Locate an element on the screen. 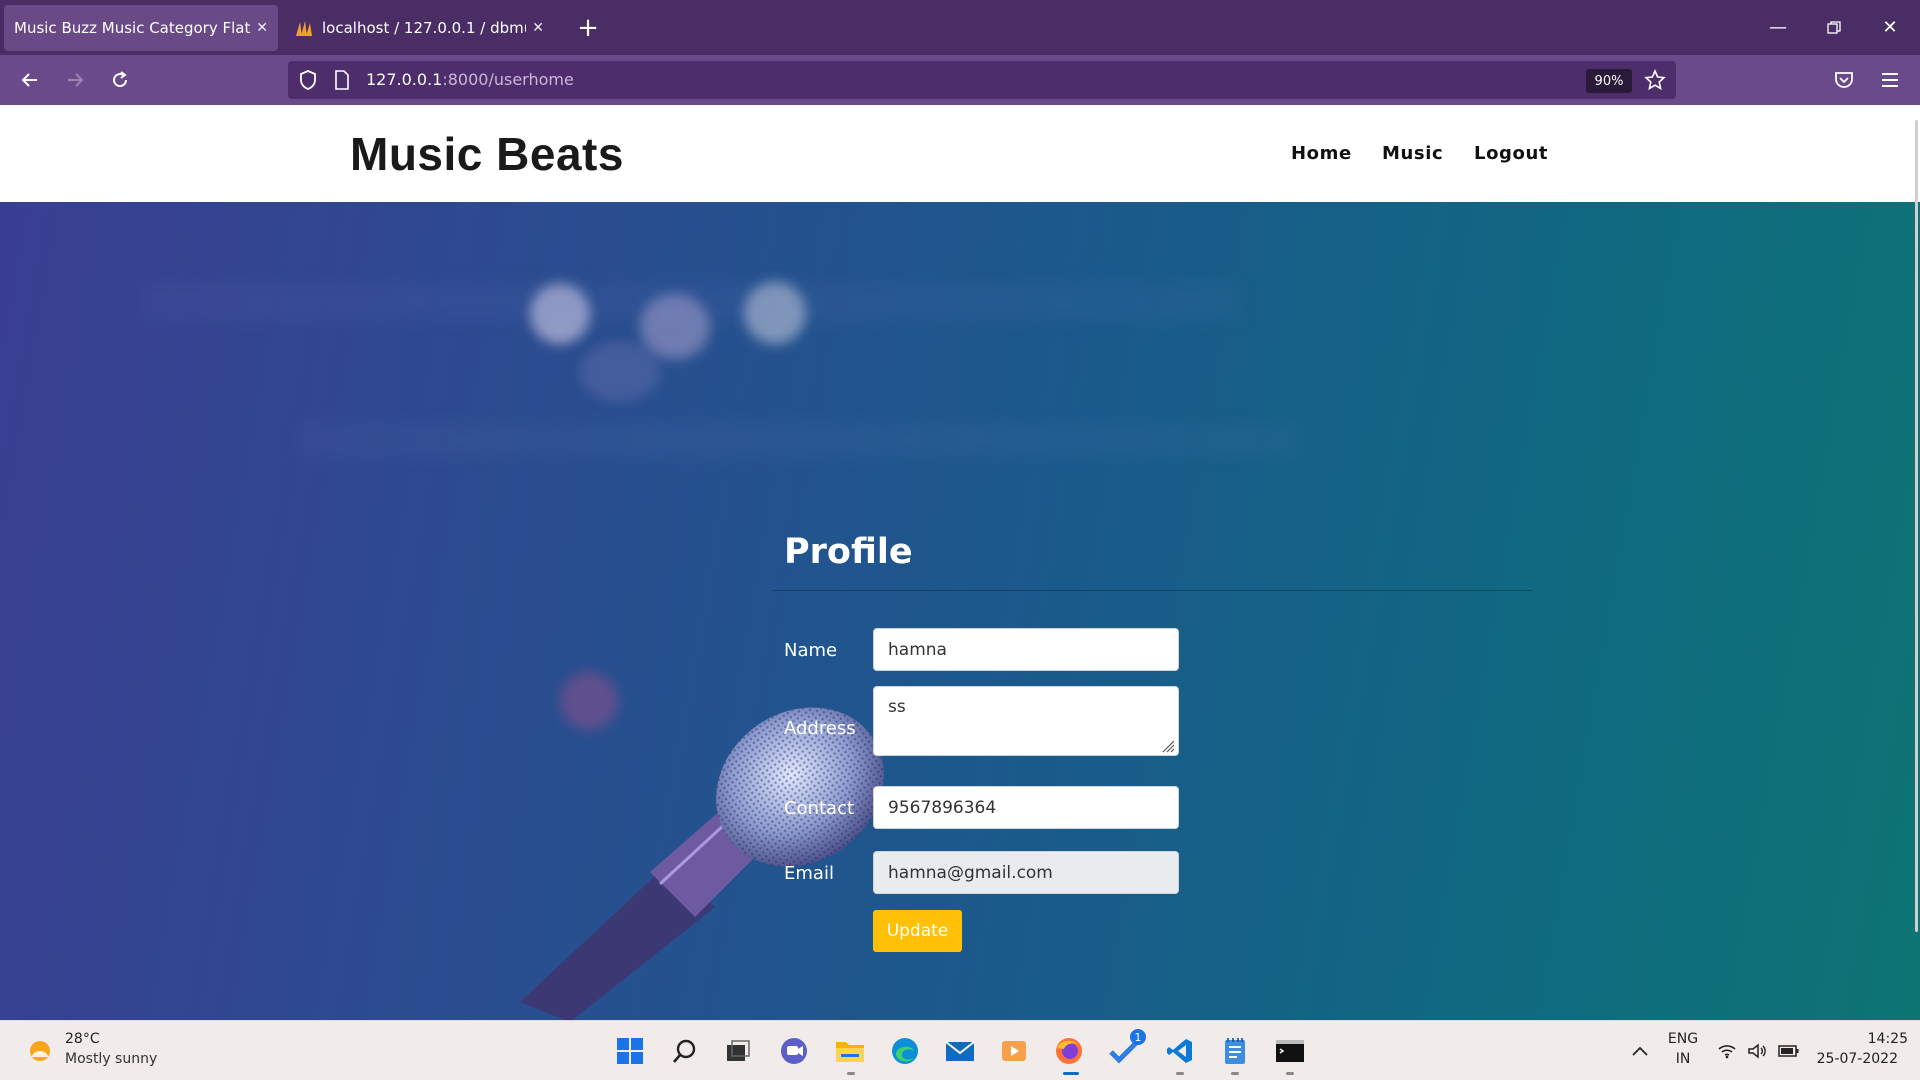  weather-temperature: 28°C is located at coordinates (82, 1039).